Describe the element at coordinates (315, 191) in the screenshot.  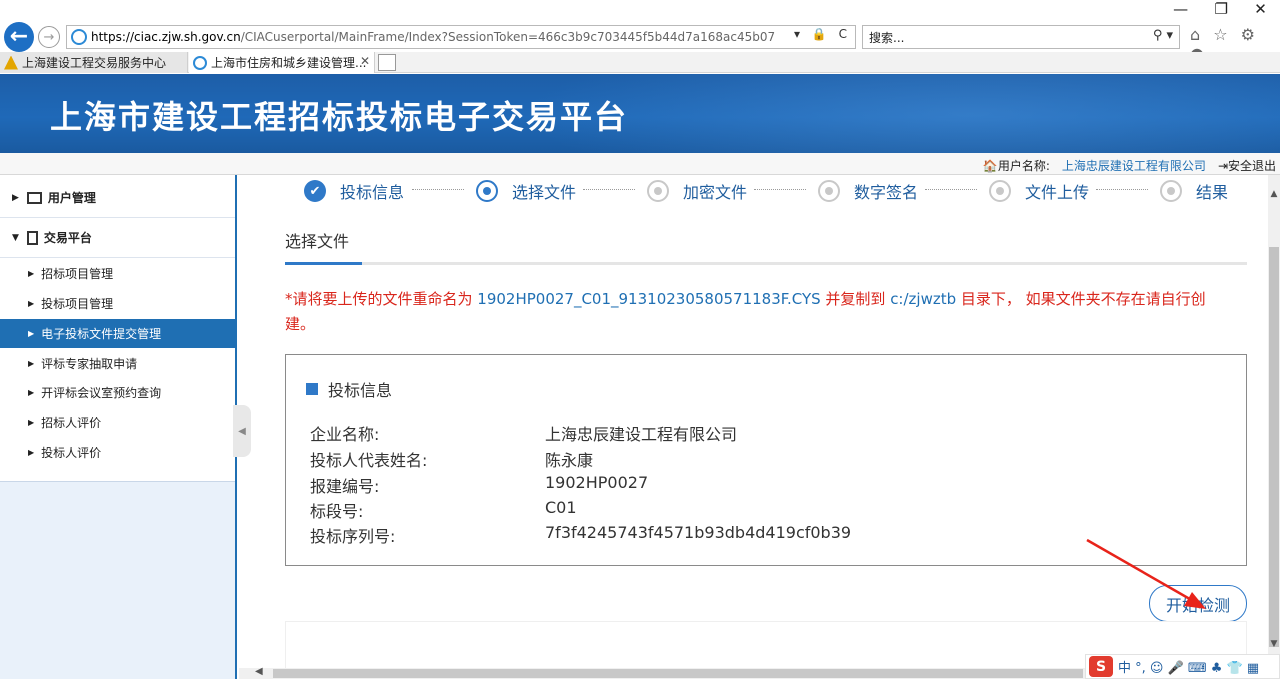
I see `check-icon: ✔` at that location.